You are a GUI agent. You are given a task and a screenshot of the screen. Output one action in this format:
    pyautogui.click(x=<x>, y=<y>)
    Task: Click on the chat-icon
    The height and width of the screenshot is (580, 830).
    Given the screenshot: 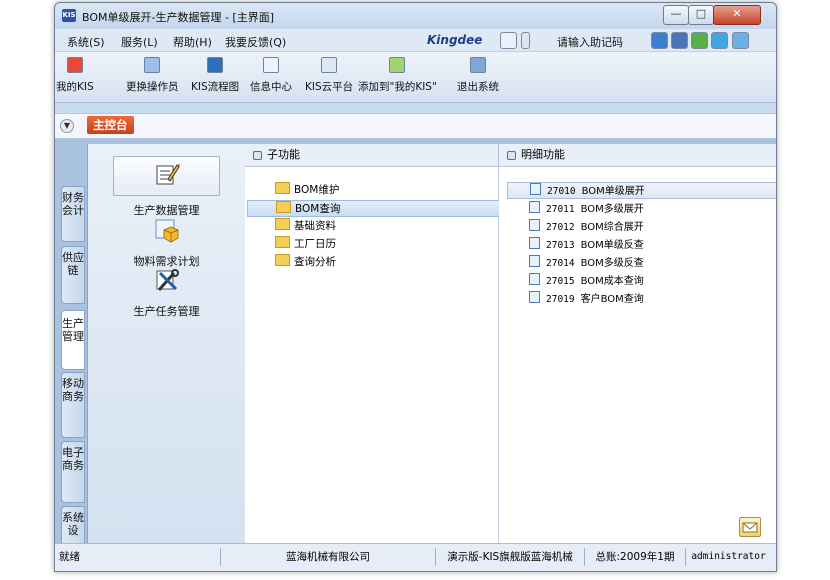 What is the action you would take?
    pyautogui.click(x=679, y=40)
    